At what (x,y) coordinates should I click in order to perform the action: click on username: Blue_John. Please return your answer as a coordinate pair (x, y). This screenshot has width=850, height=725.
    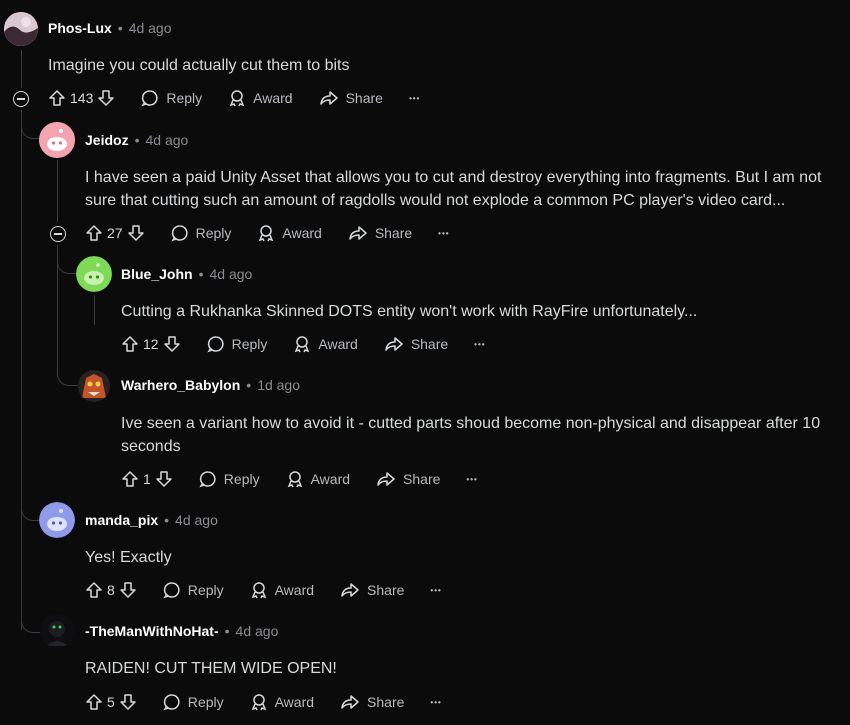
    Looking at the image, I should click on (157, 274).